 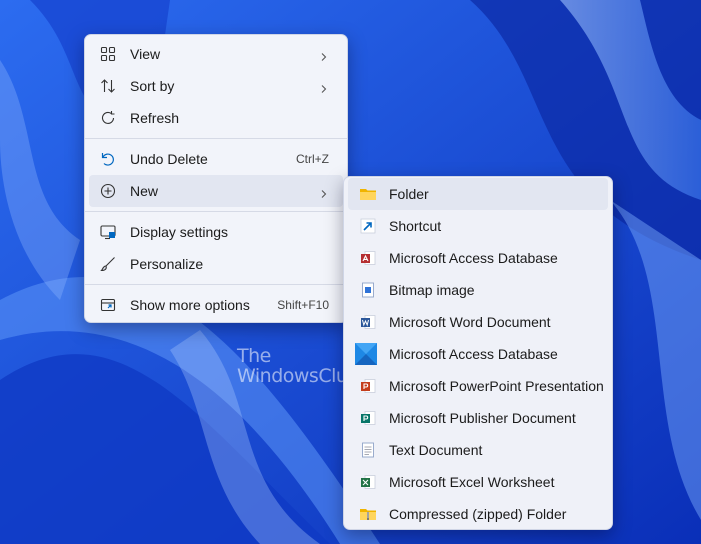 What do you see at coordinates (108, 118) in the screenshot?
I see `refresh-icon` at bounding box center [108, 118].